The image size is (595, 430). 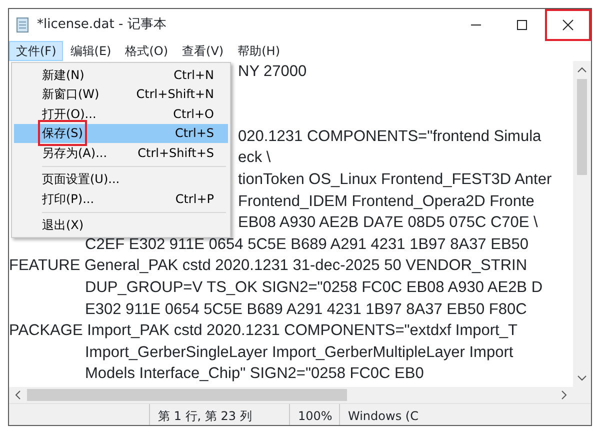 What do you see at coordinates (314, 414) in the screenshot?
I see `zoom-level: 100%` at bounding box center [314, 414].